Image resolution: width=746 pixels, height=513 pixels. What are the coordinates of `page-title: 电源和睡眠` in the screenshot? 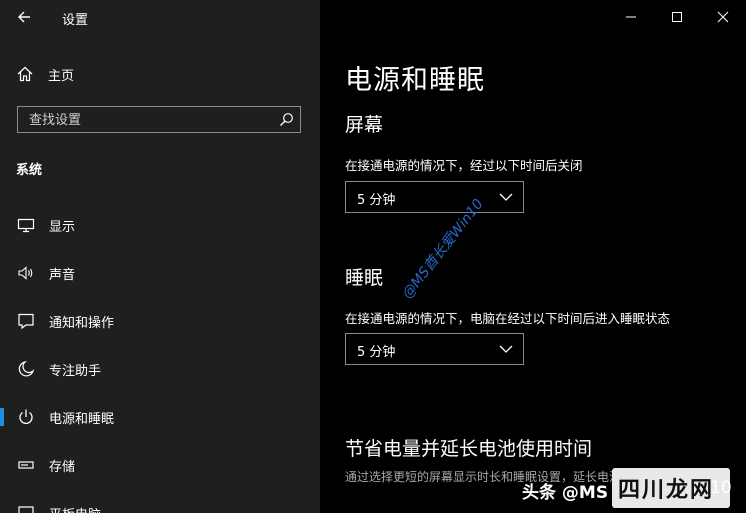 It's located at (415, 80).